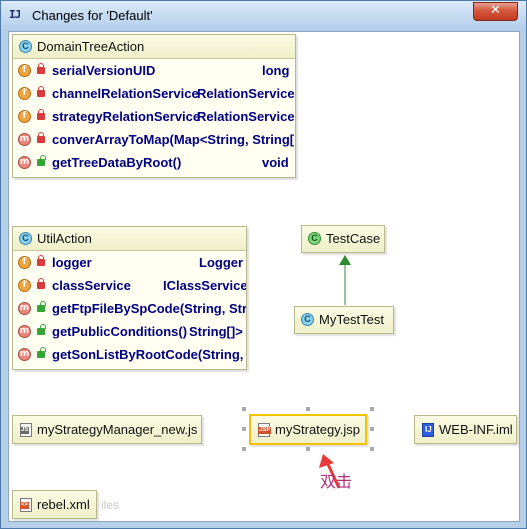  I want to click on member-row: m getSonListByRootCode(String, H, so click(129, 354).